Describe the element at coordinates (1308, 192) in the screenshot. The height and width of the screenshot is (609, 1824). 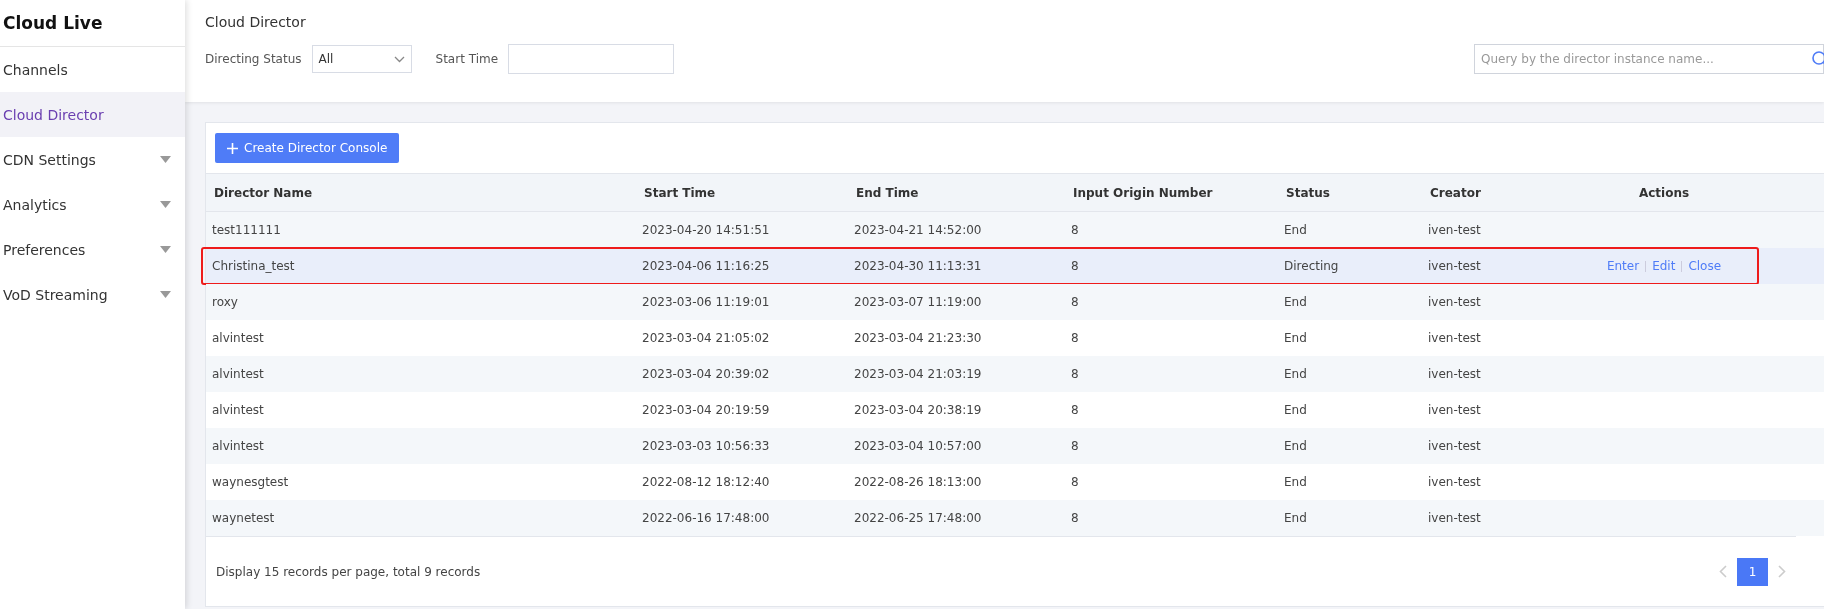
I see `column-header: Status` at that location.